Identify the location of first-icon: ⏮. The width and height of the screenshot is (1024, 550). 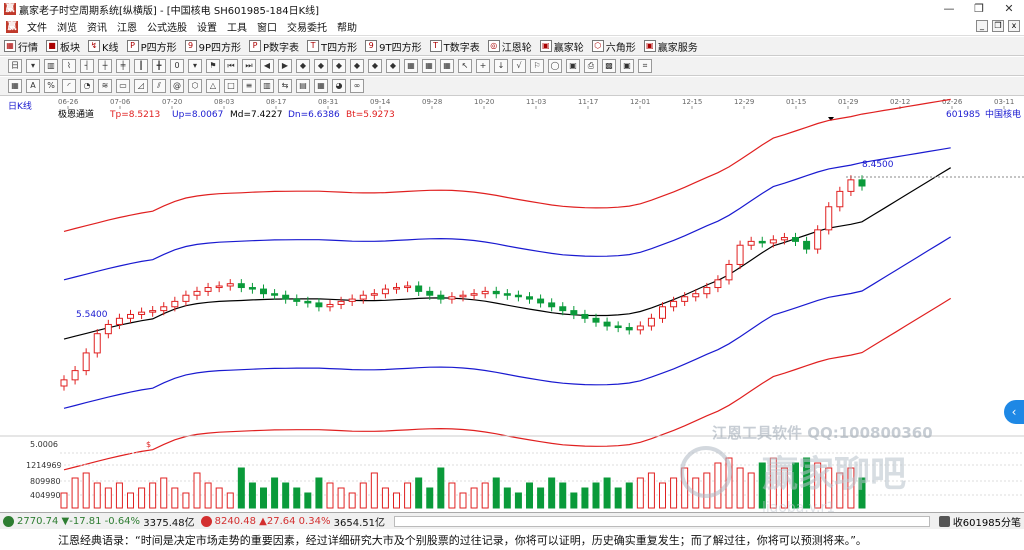
(231, 66).